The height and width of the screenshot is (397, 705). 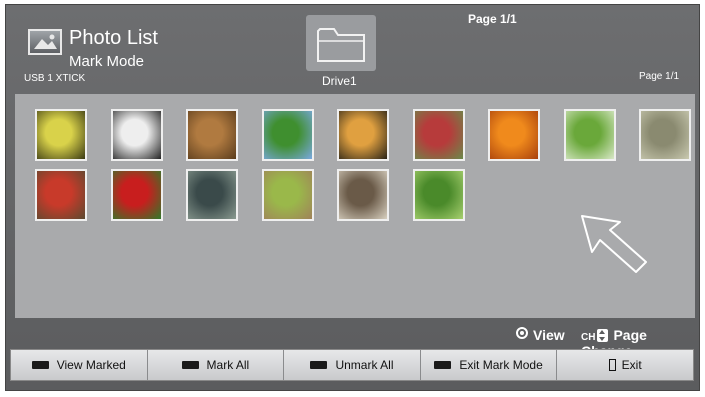 I want to click on berries-photo, so click(x=61, y=195).